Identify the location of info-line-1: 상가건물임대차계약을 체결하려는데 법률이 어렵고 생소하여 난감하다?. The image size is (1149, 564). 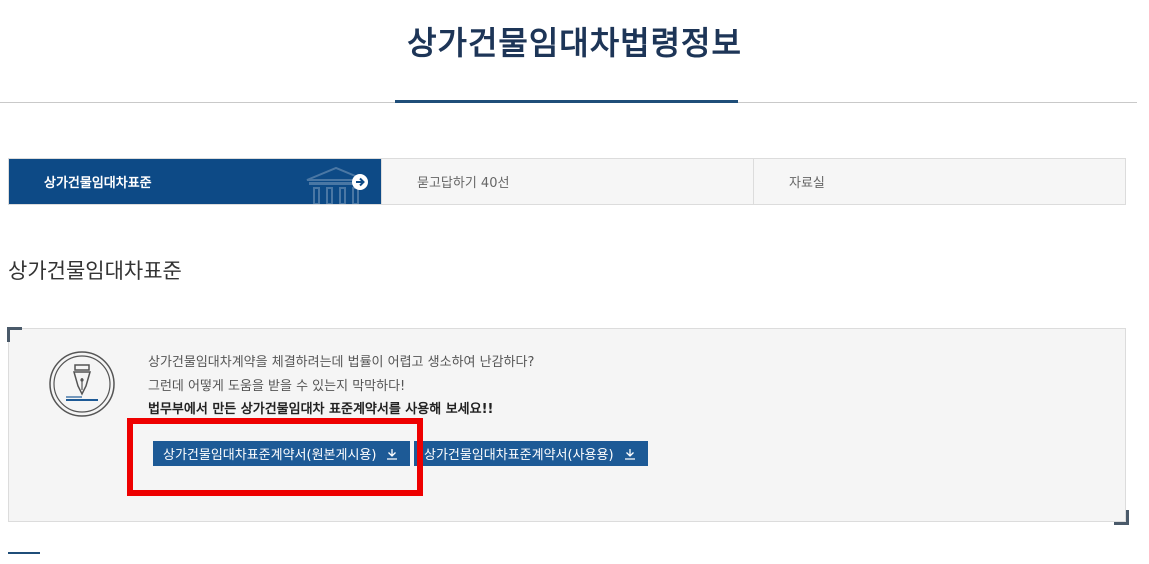
(341, 362).